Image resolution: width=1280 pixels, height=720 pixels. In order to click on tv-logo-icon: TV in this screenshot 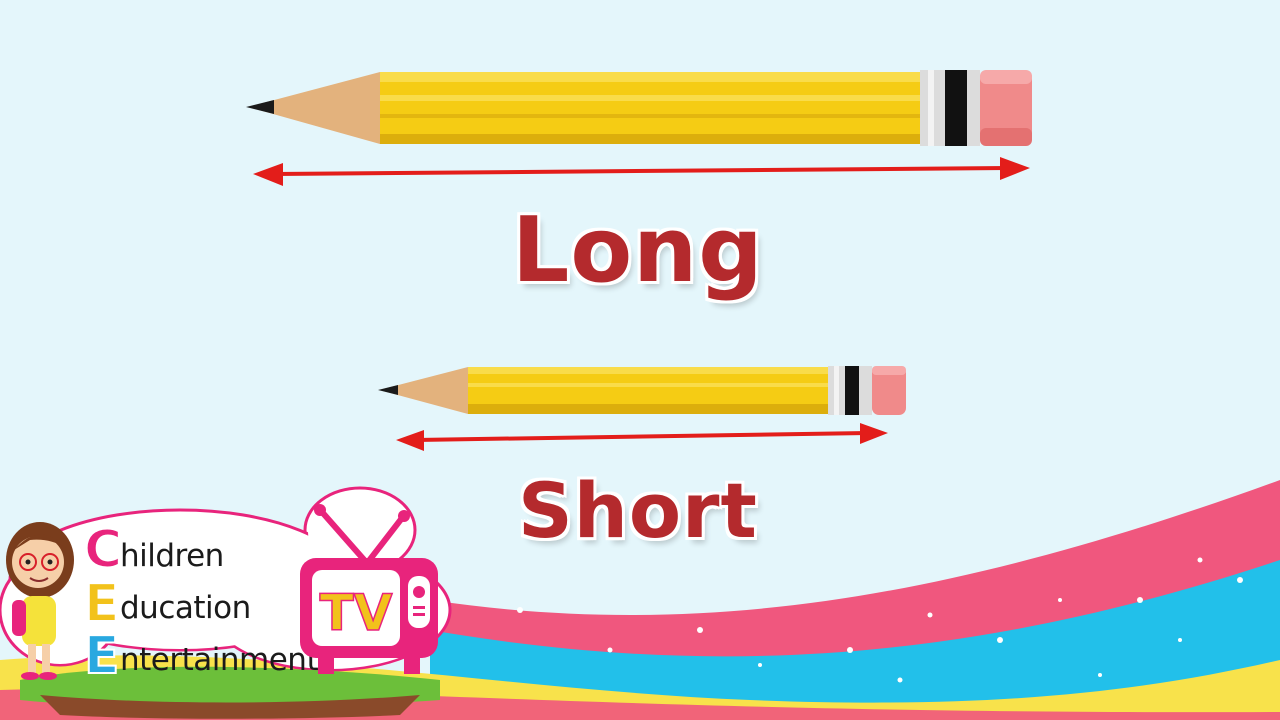, I will do `click(369, 589)`.